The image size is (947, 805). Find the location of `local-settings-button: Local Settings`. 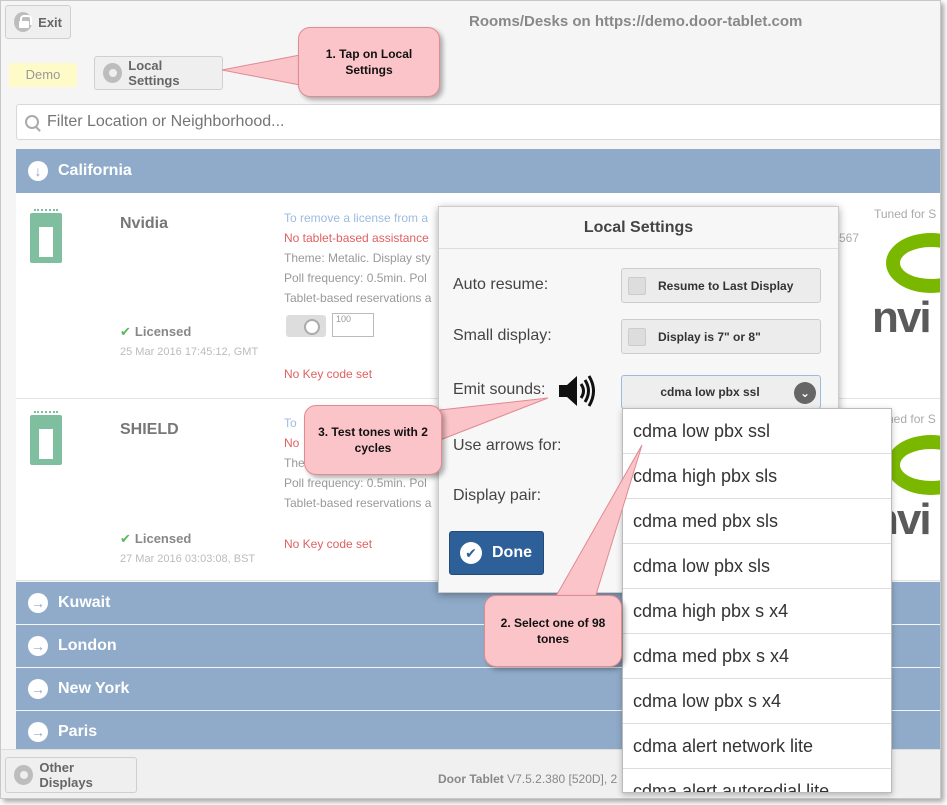

local-settings-button: Local Settings is located at coordinates (158, 73).